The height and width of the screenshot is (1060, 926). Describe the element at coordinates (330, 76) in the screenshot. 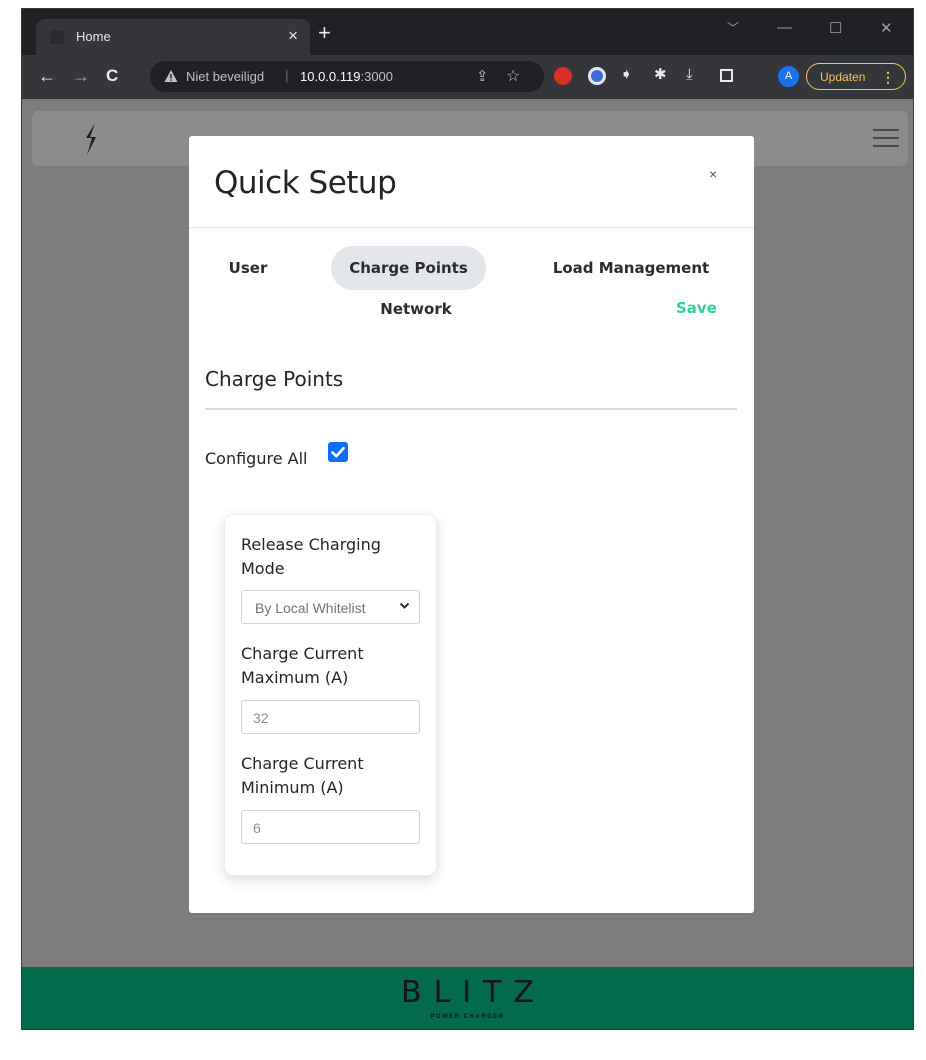

I see `url-host: 10.0.0.119` at that location.